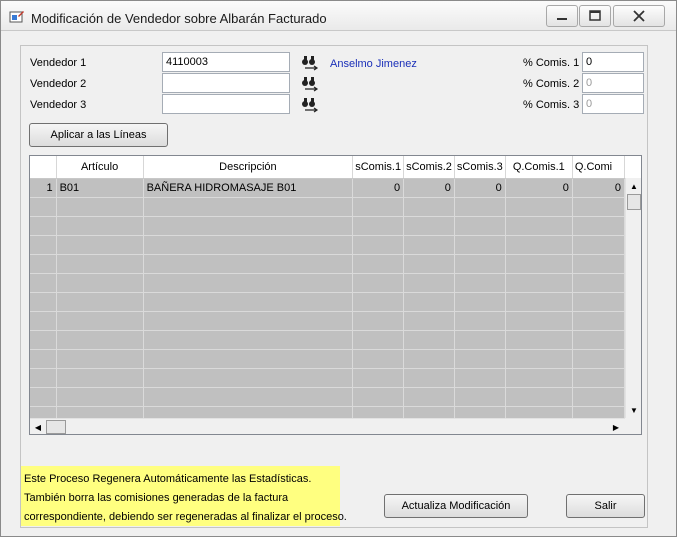 This screenshot has height=537, width=677. What do you see at coordinates (248, 188) in the screenshot?
I see `cell-descripcion: BAÑERA HIDROMASAJE B01` at bounding box center [248, 188].